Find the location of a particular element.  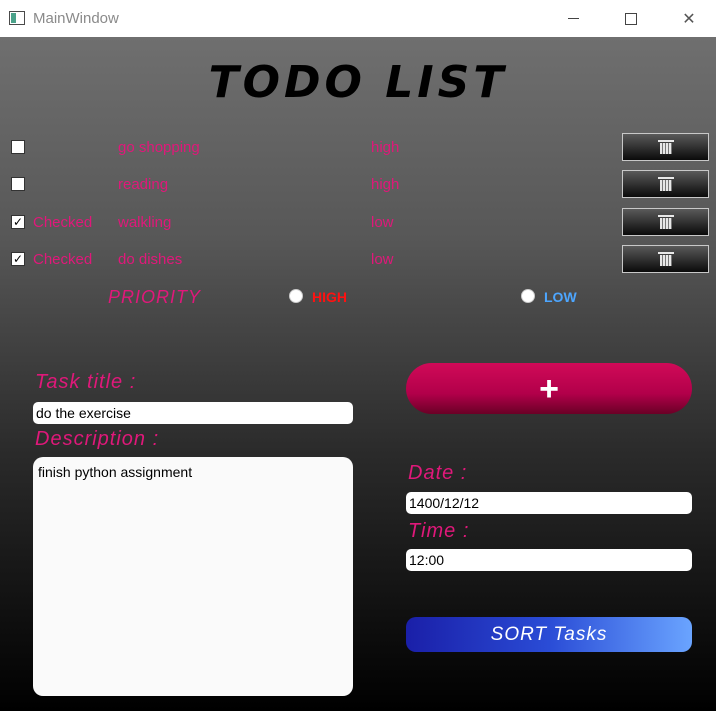

minimize-icon is located at coordinates (573, 18).